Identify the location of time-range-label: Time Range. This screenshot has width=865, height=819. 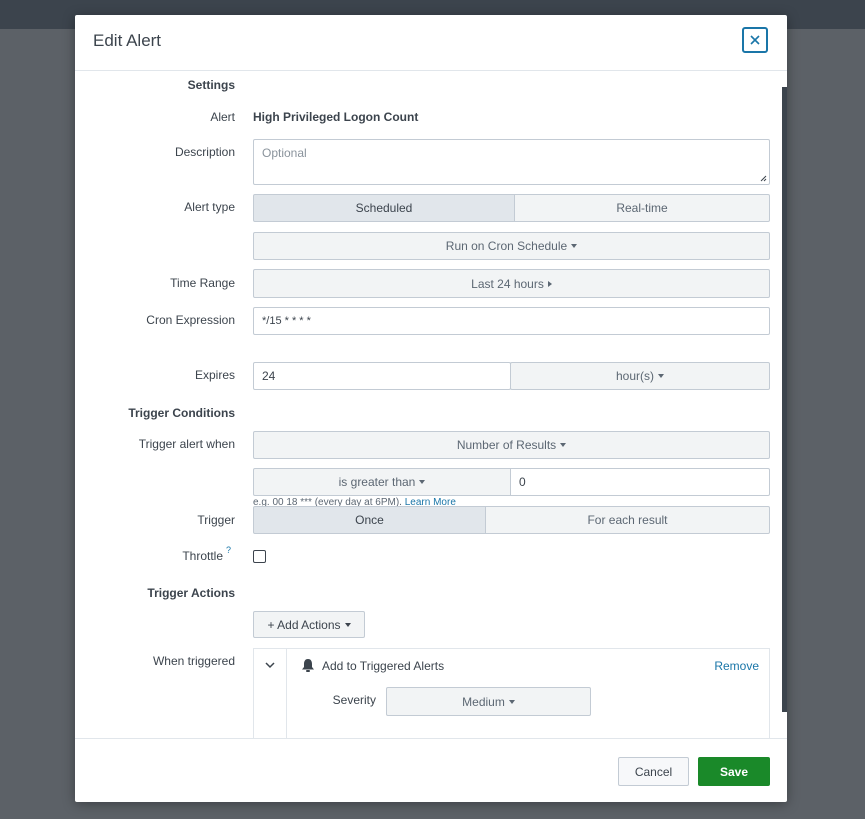
(202, 283).